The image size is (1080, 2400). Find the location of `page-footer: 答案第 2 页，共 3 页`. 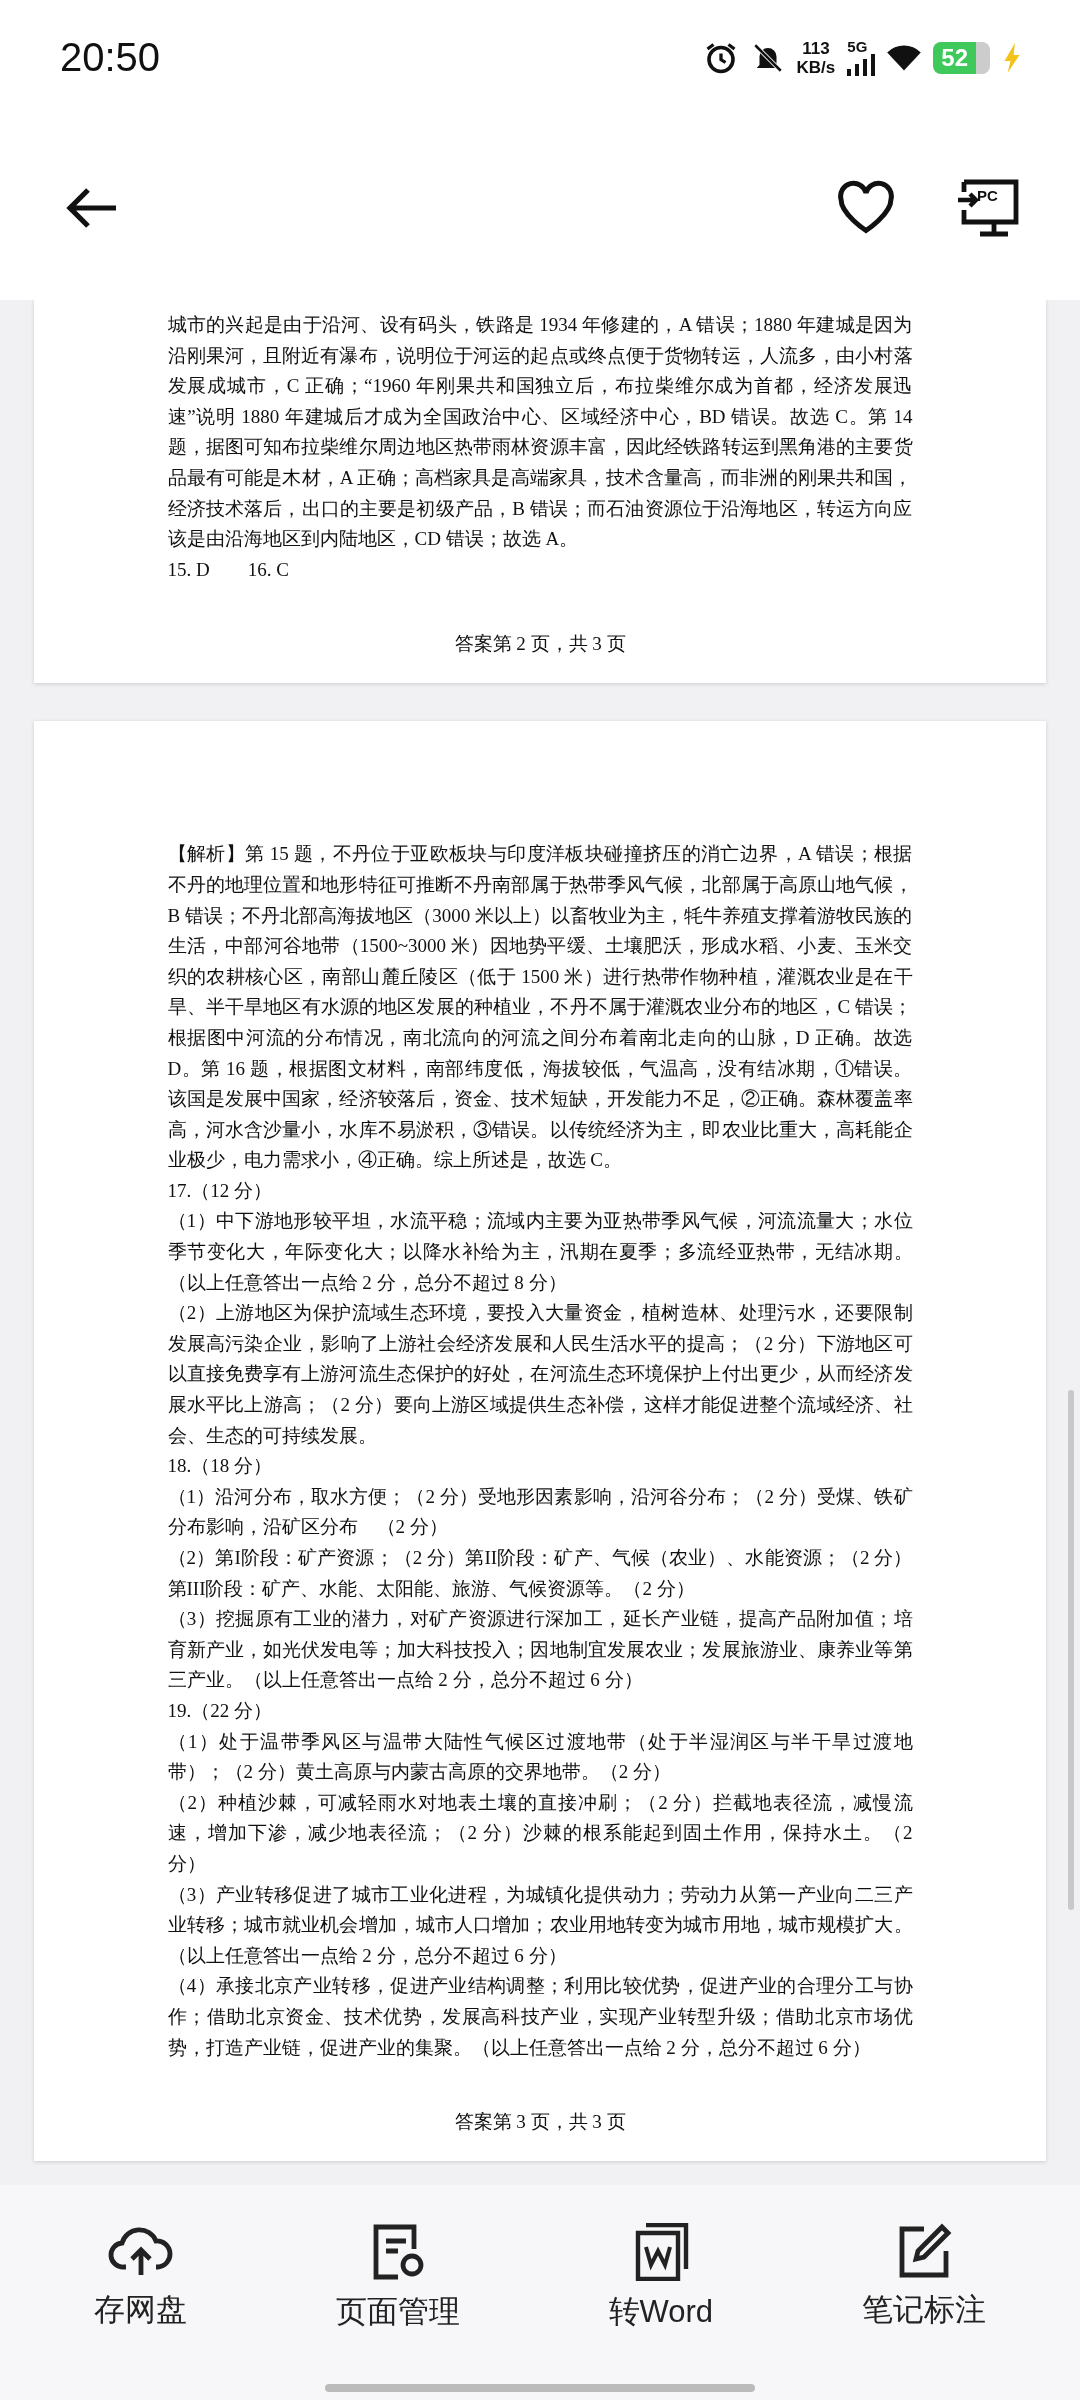

page-footer: 答案第 2 页，共 3 页 is located at coordinates (540, 644).